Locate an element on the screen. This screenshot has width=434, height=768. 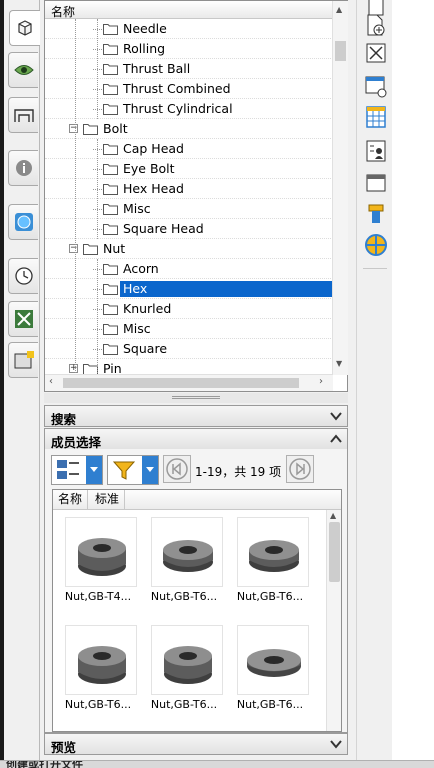
filter-funnel-icon is located at coordinates (124, 470).